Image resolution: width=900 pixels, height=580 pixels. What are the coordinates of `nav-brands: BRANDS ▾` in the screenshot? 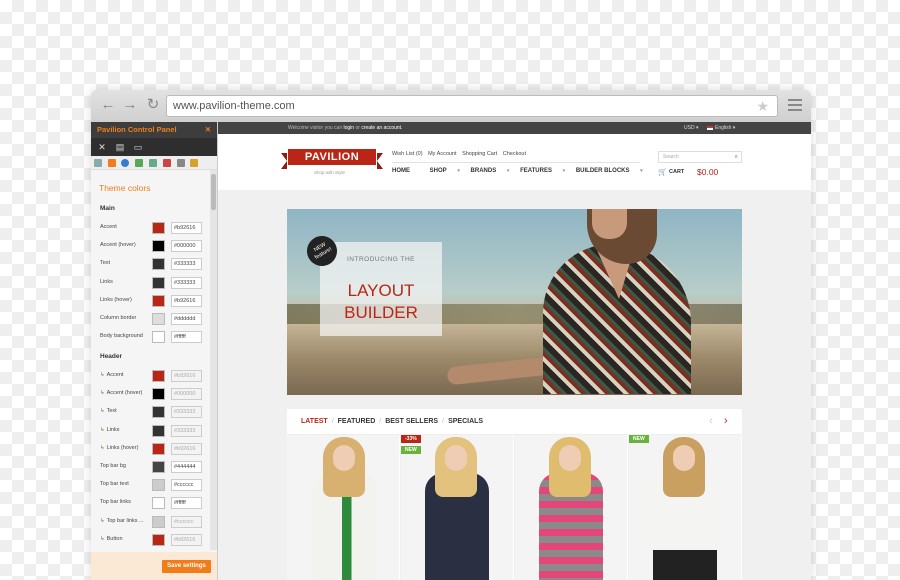 It's located at (490, 171).